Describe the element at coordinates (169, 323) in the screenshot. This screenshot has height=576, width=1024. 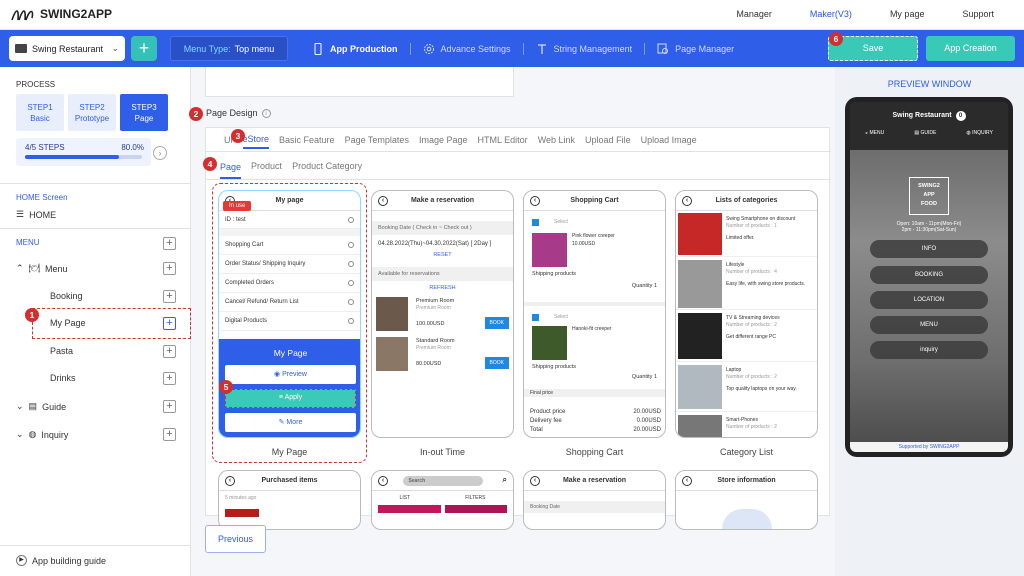
I see `add-mypage-button: +` at that location.